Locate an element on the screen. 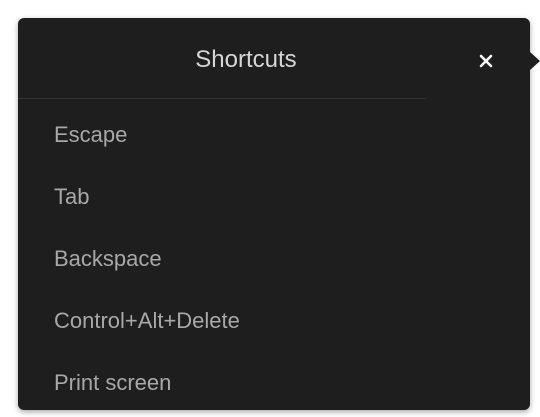  close-icon is located at coordinates (486, 61).